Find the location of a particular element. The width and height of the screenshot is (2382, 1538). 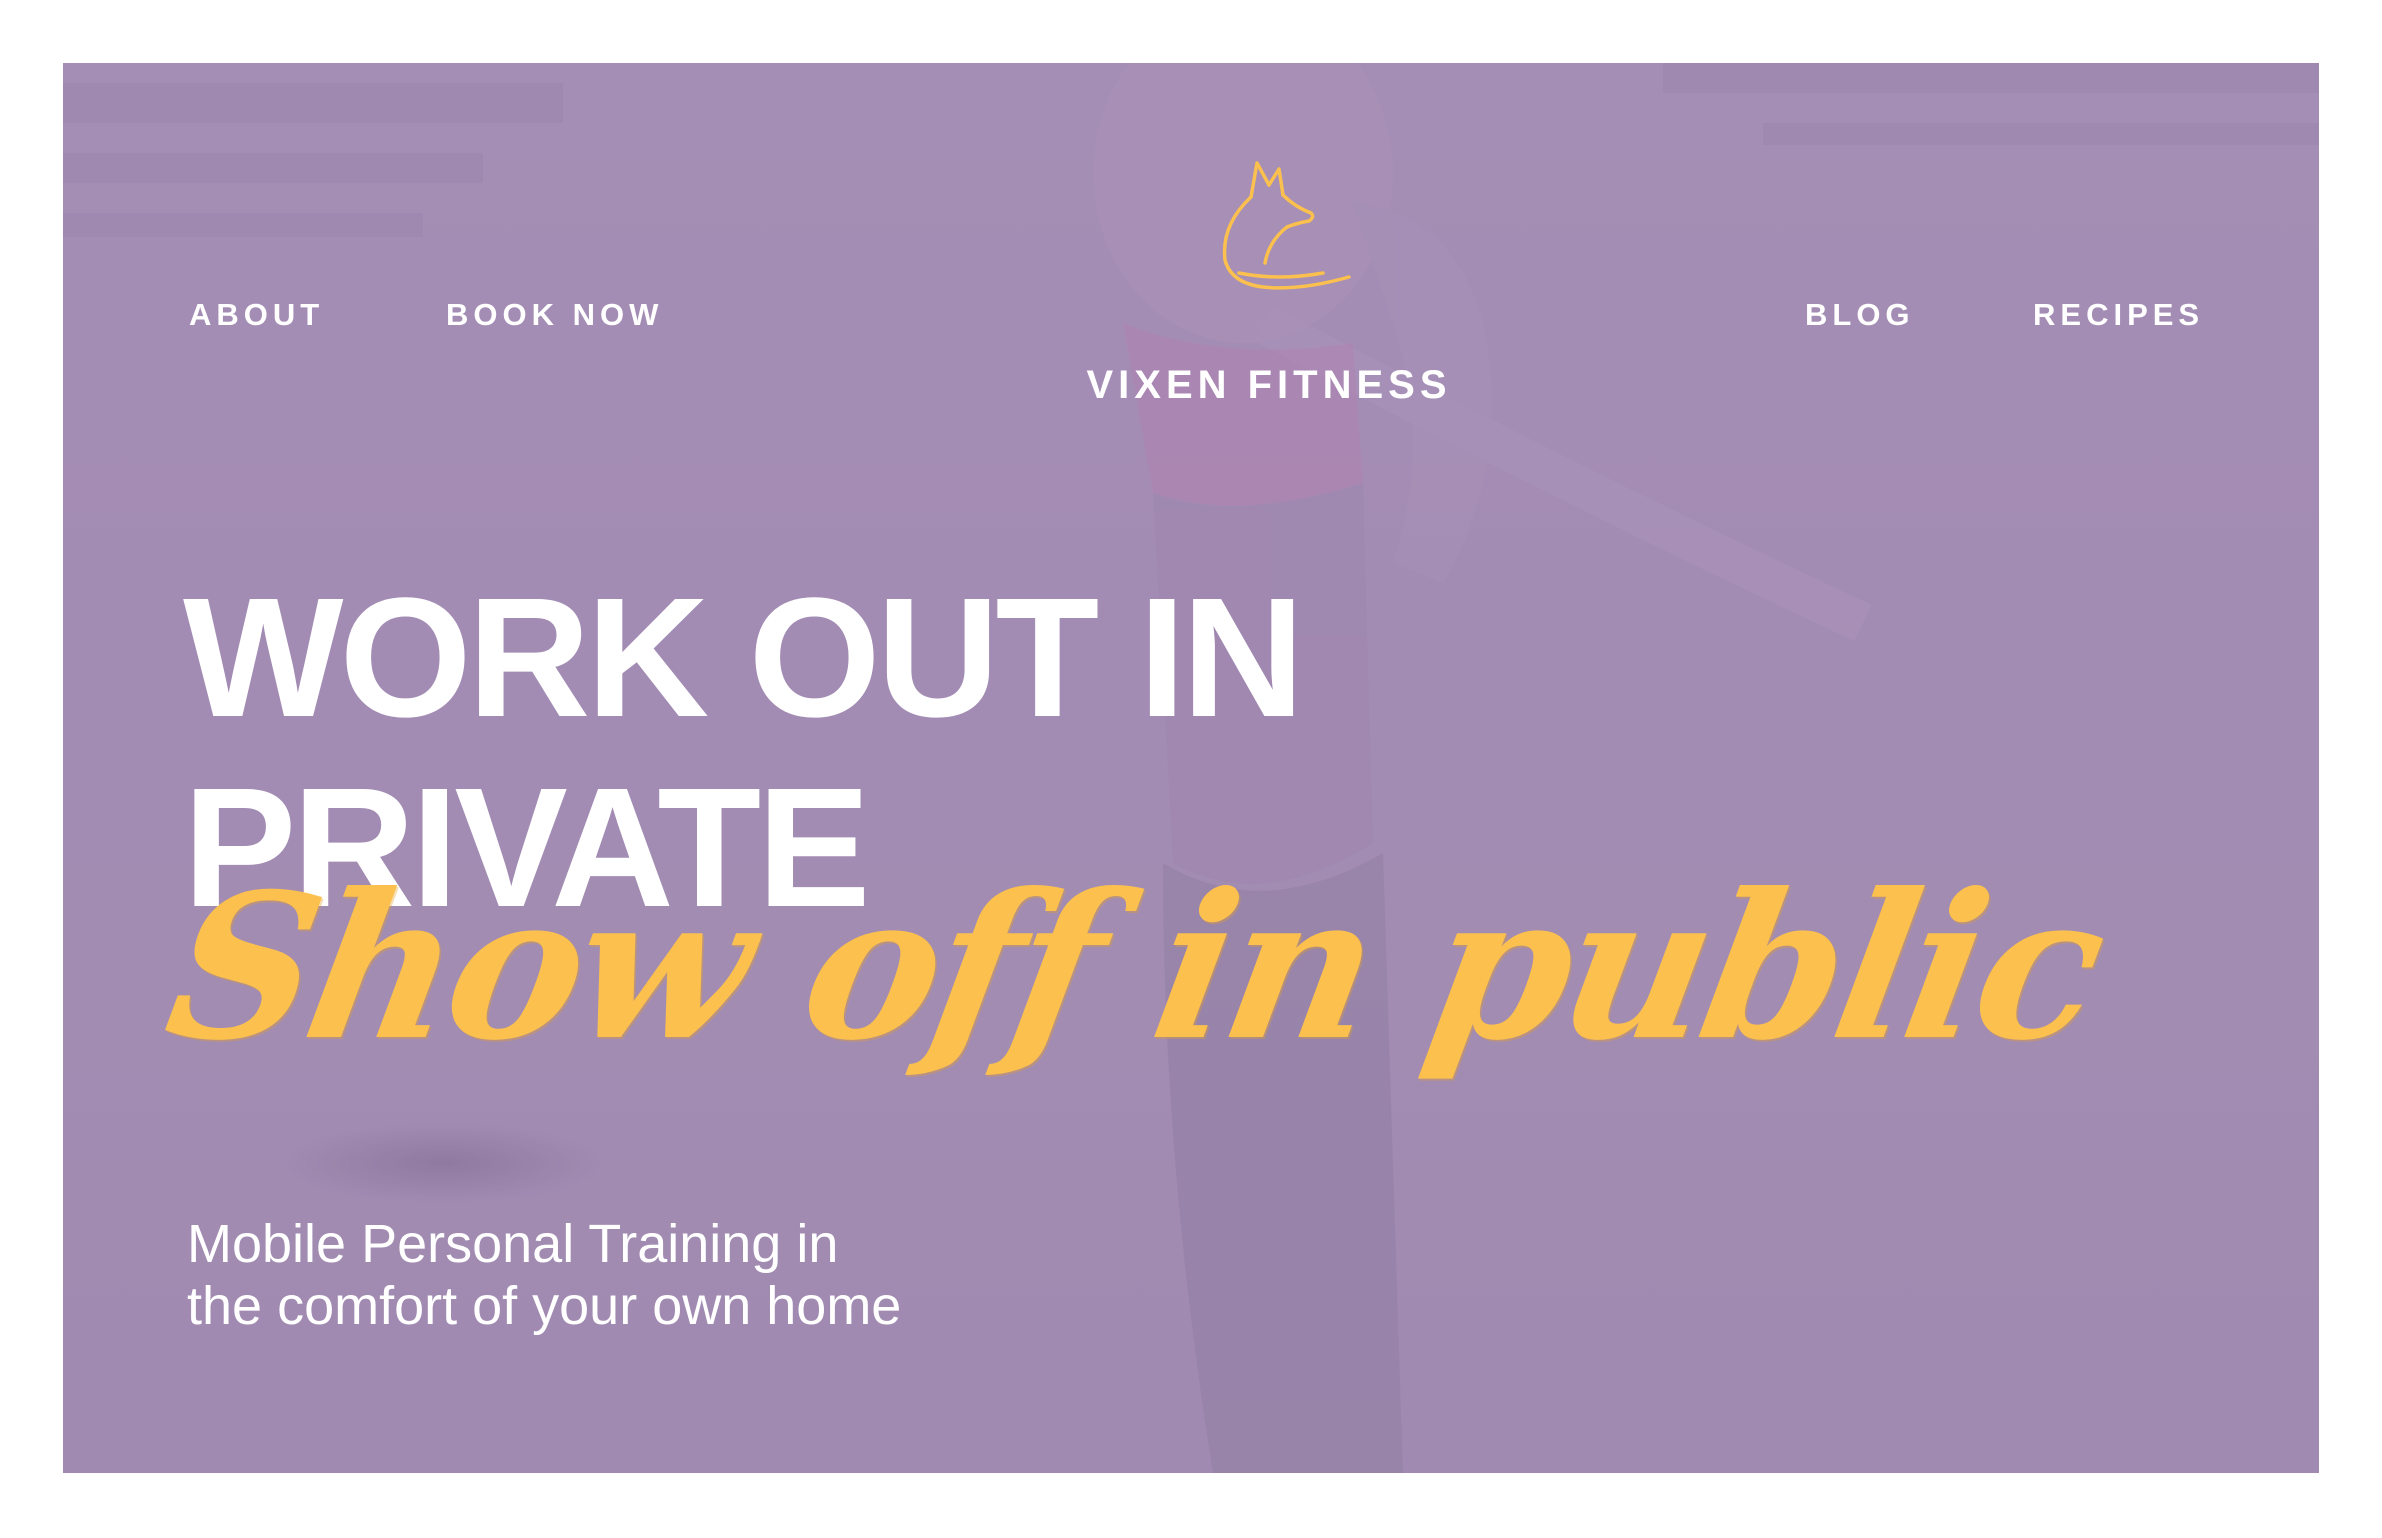

subtext-line-2: the comfort of your own home is located at coordinates (544, 1306).